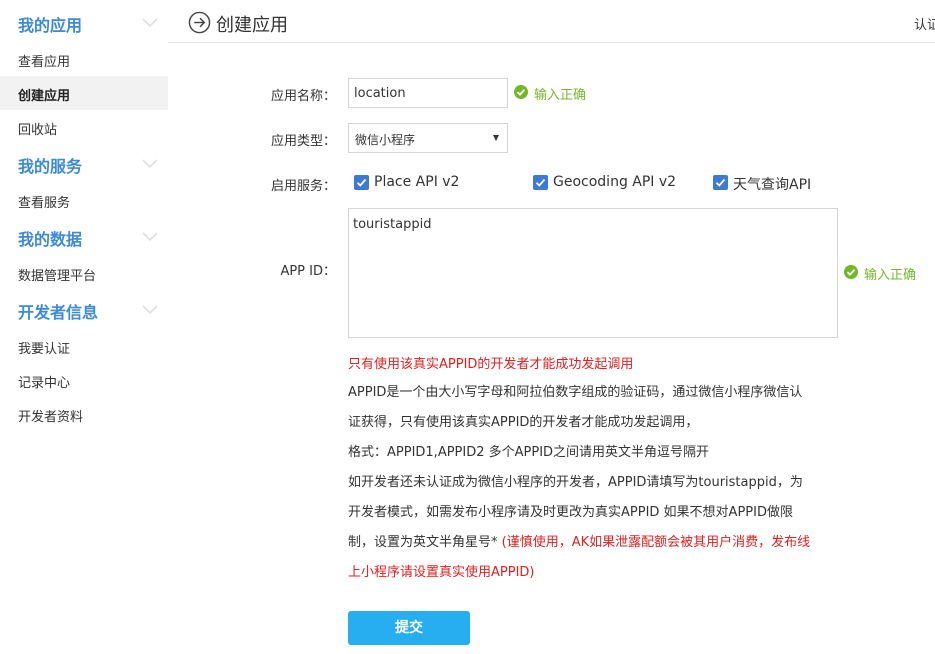 Image resolution: width=935 pixels, height=654 pixels. What do you see at coordinates (38, 130) in the screenshot?
I see `sidebar-item-label: 回收站` at bounding box center [38, 130].